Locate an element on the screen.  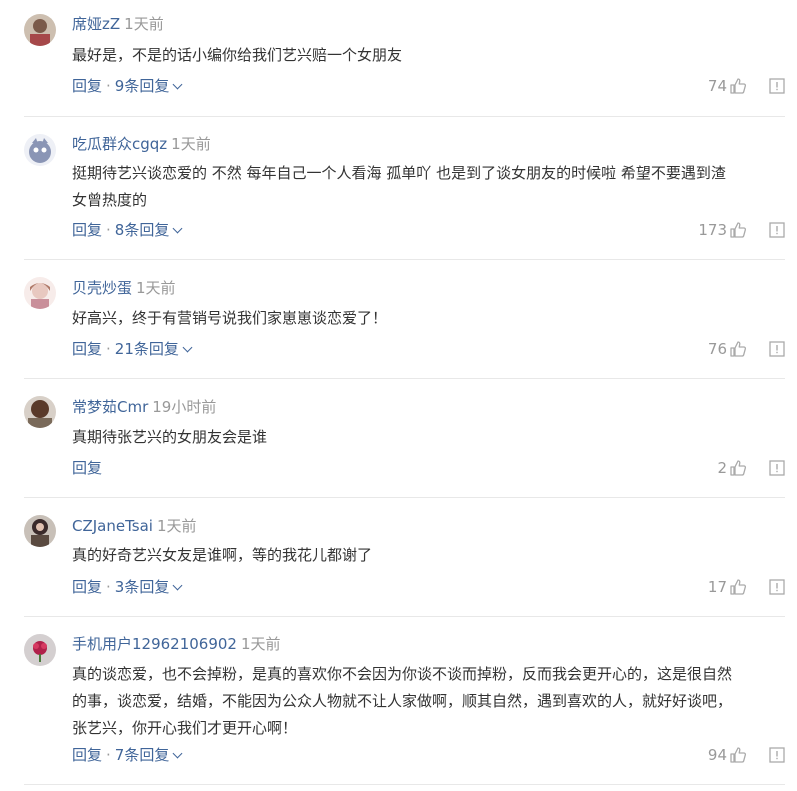
comment-text-line: 真的好奇艺兴女友是谁啊，等的我花儿都谢了 is located at coordinates (222, 555).